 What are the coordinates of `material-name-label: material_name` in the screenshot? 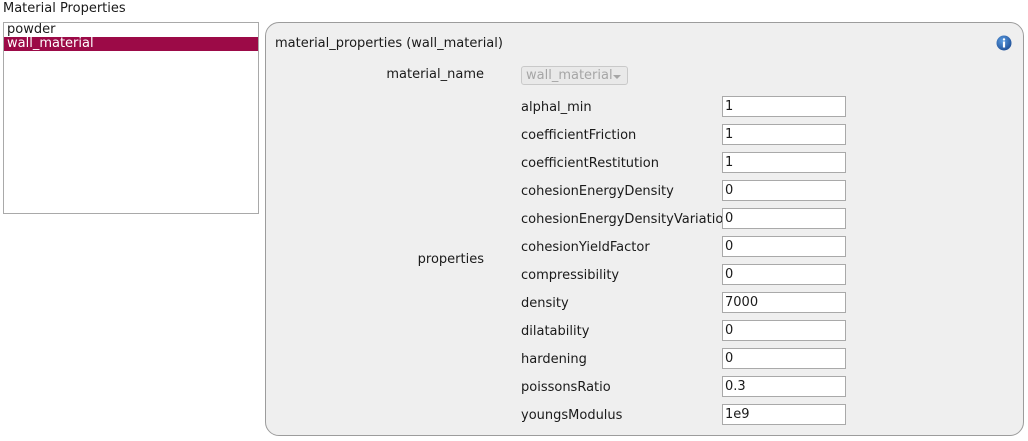 It's located at (435, 74).